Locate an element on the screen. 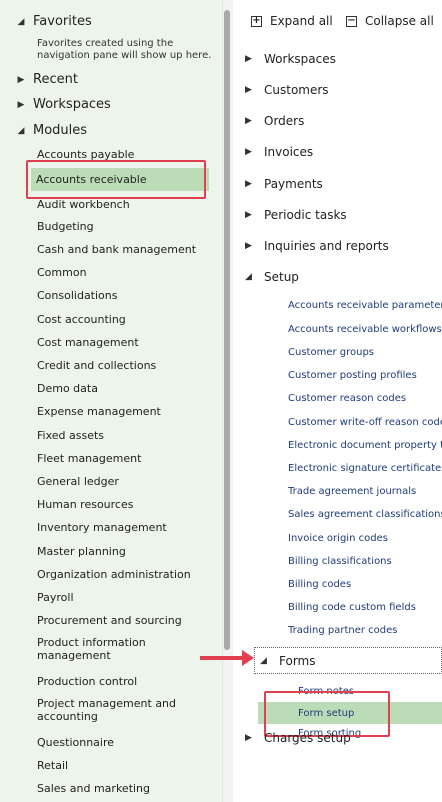 Image resolution: width=442 pixels, height=802 pixels. module-label: Cost accounting is located at coordinates (81, 319).